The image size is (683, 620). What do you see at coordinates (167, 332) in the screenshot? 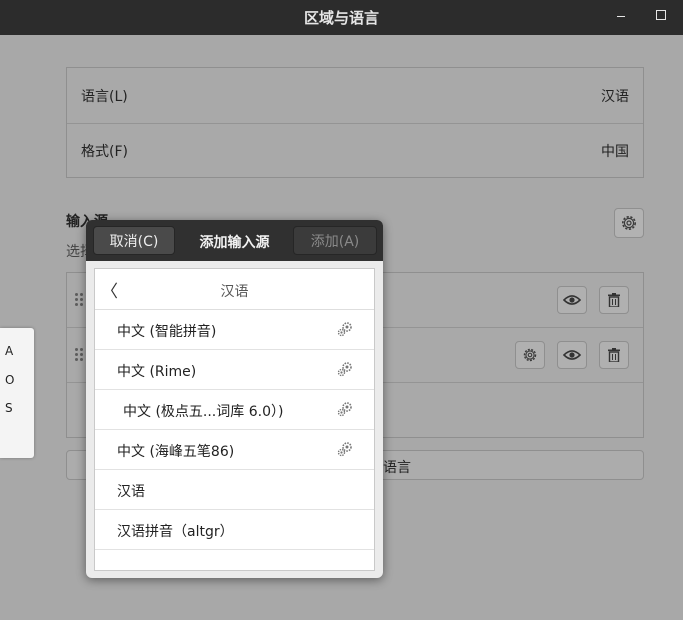
I see `list-item-label: 中文 (智能拼音)` at bounding box center [167, 332].